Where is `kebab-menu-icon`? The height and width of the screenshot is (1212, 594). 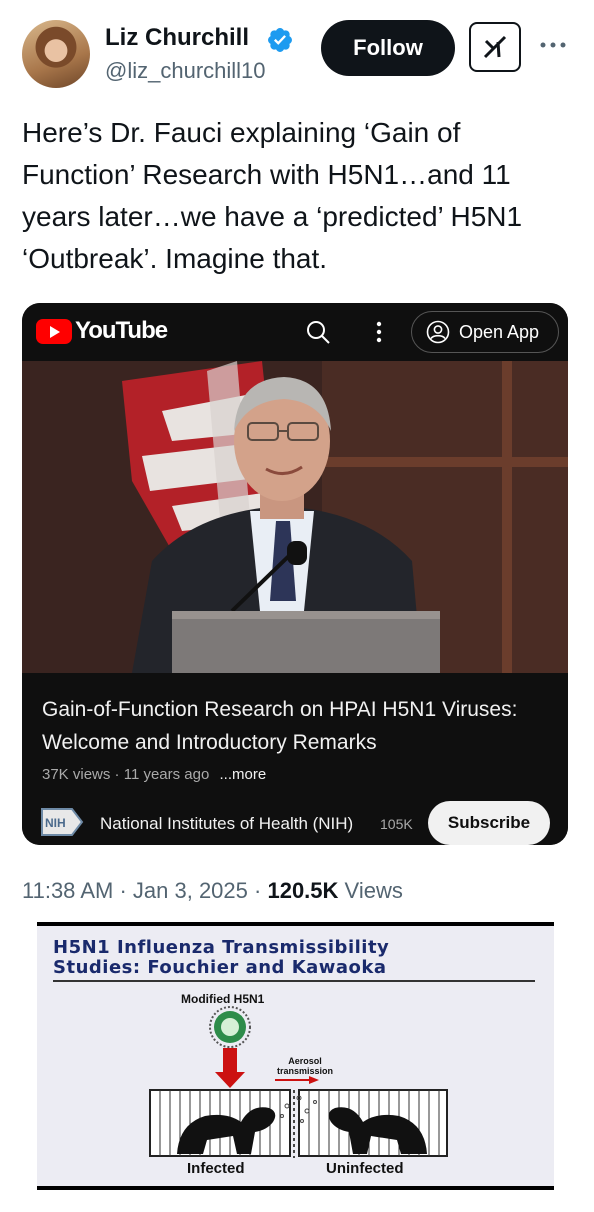 kebab-menu-icon is located at coordinates (379, 332).